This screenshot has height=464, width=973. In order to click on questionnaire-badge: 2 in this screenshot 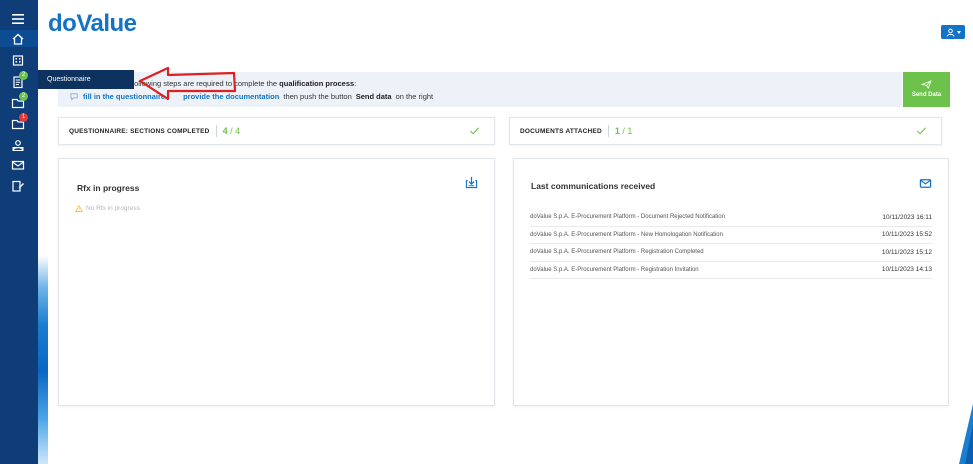, I will do `click(23, 75)`.